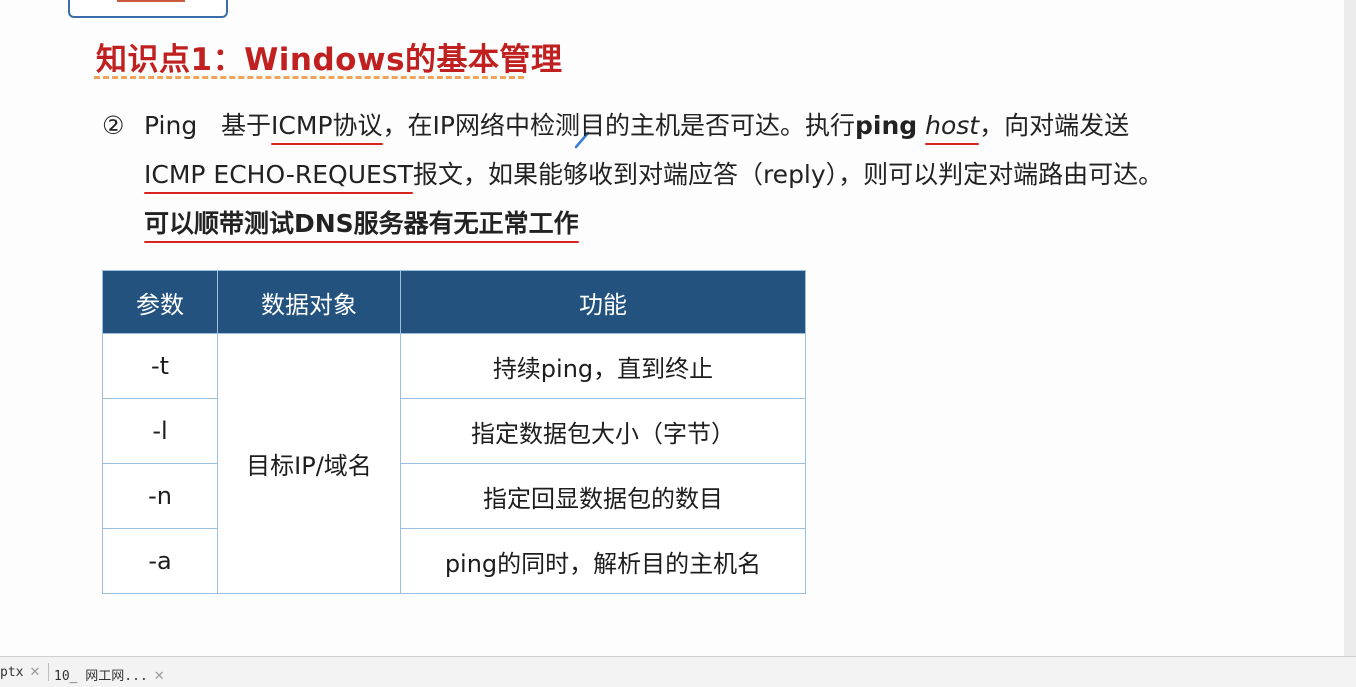 This screenshot has width=1356, height=687. I want to click on data-object-cell: 目标IP/域名, so click(309, 463).